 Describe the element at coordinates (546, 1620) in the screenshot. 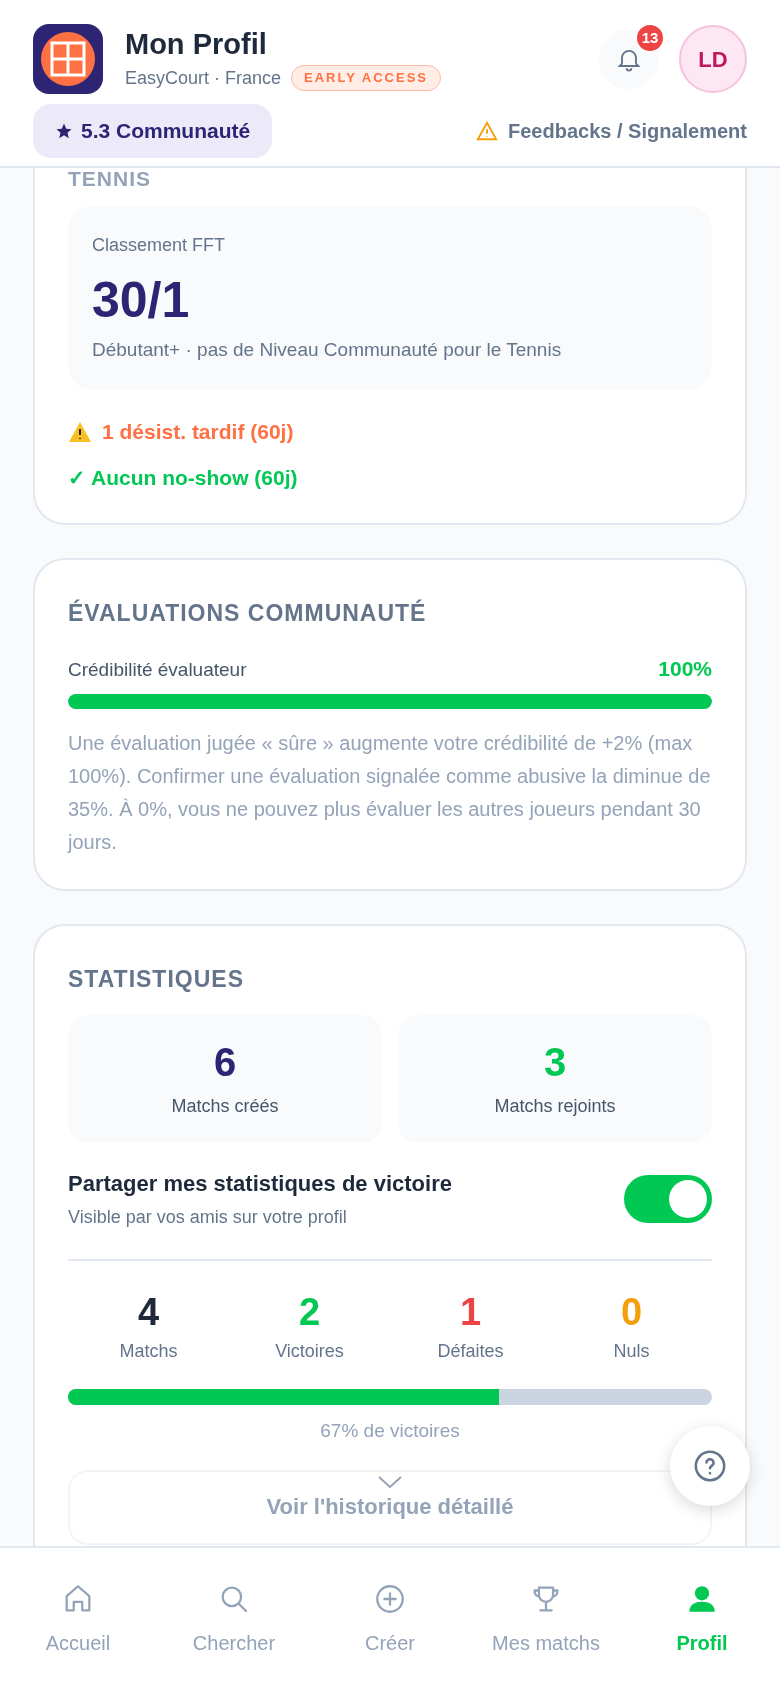

I see `nav-tab: Mes matchs` at that location.